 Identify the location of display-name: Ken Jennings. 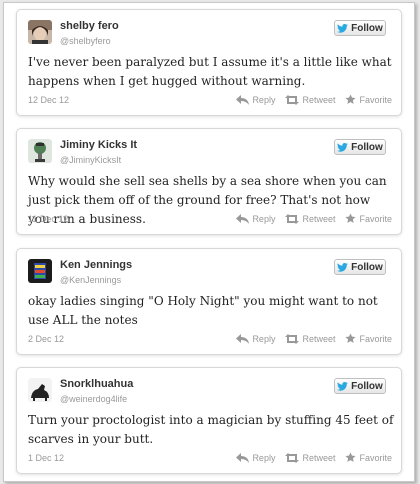
(96, 265).